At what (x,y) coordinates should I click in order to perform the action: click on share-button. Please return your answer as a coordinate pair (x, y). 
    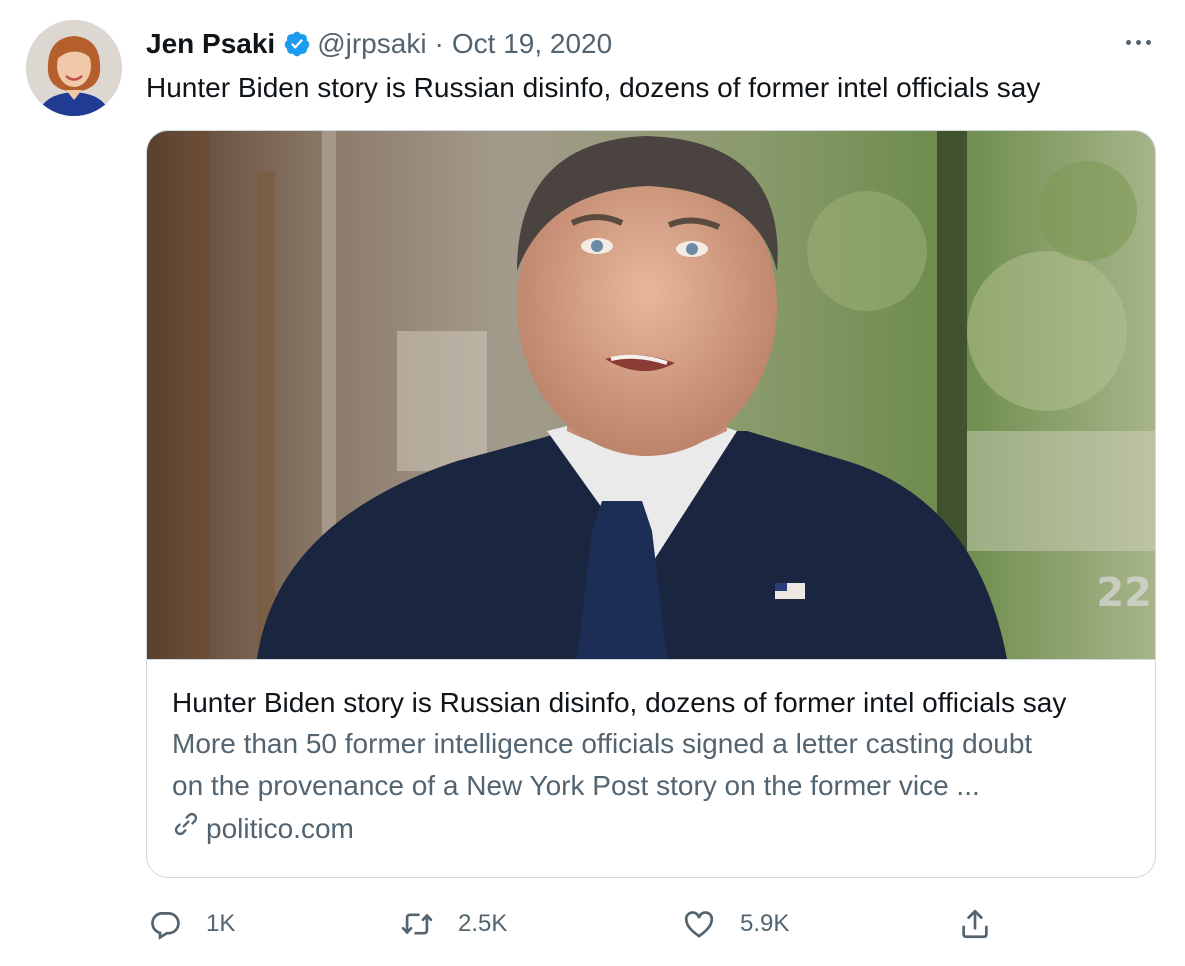
    Looking at the image, I should click on (975, 924).